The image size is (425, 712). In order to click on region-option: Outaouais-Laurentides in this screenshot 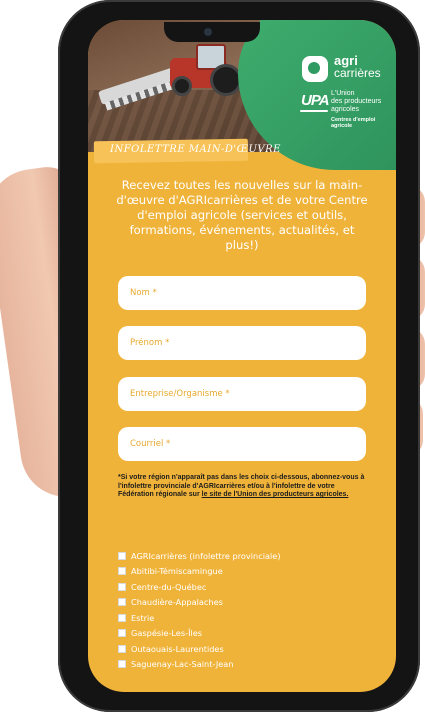, I will do `click(199, 649)`.